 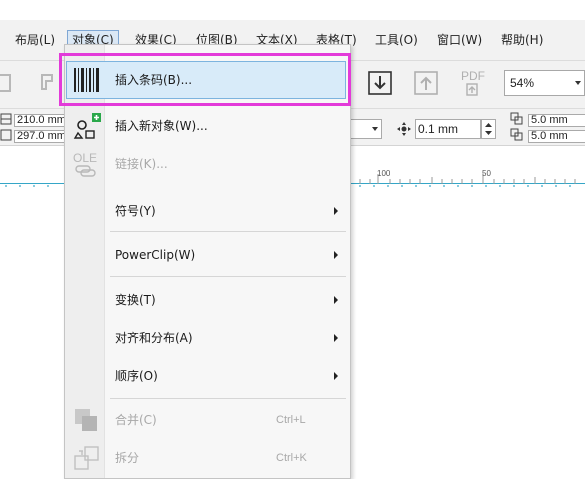 I want to click on menu-item-powerclip: PowerClip(W), so click(x=207, y=255).